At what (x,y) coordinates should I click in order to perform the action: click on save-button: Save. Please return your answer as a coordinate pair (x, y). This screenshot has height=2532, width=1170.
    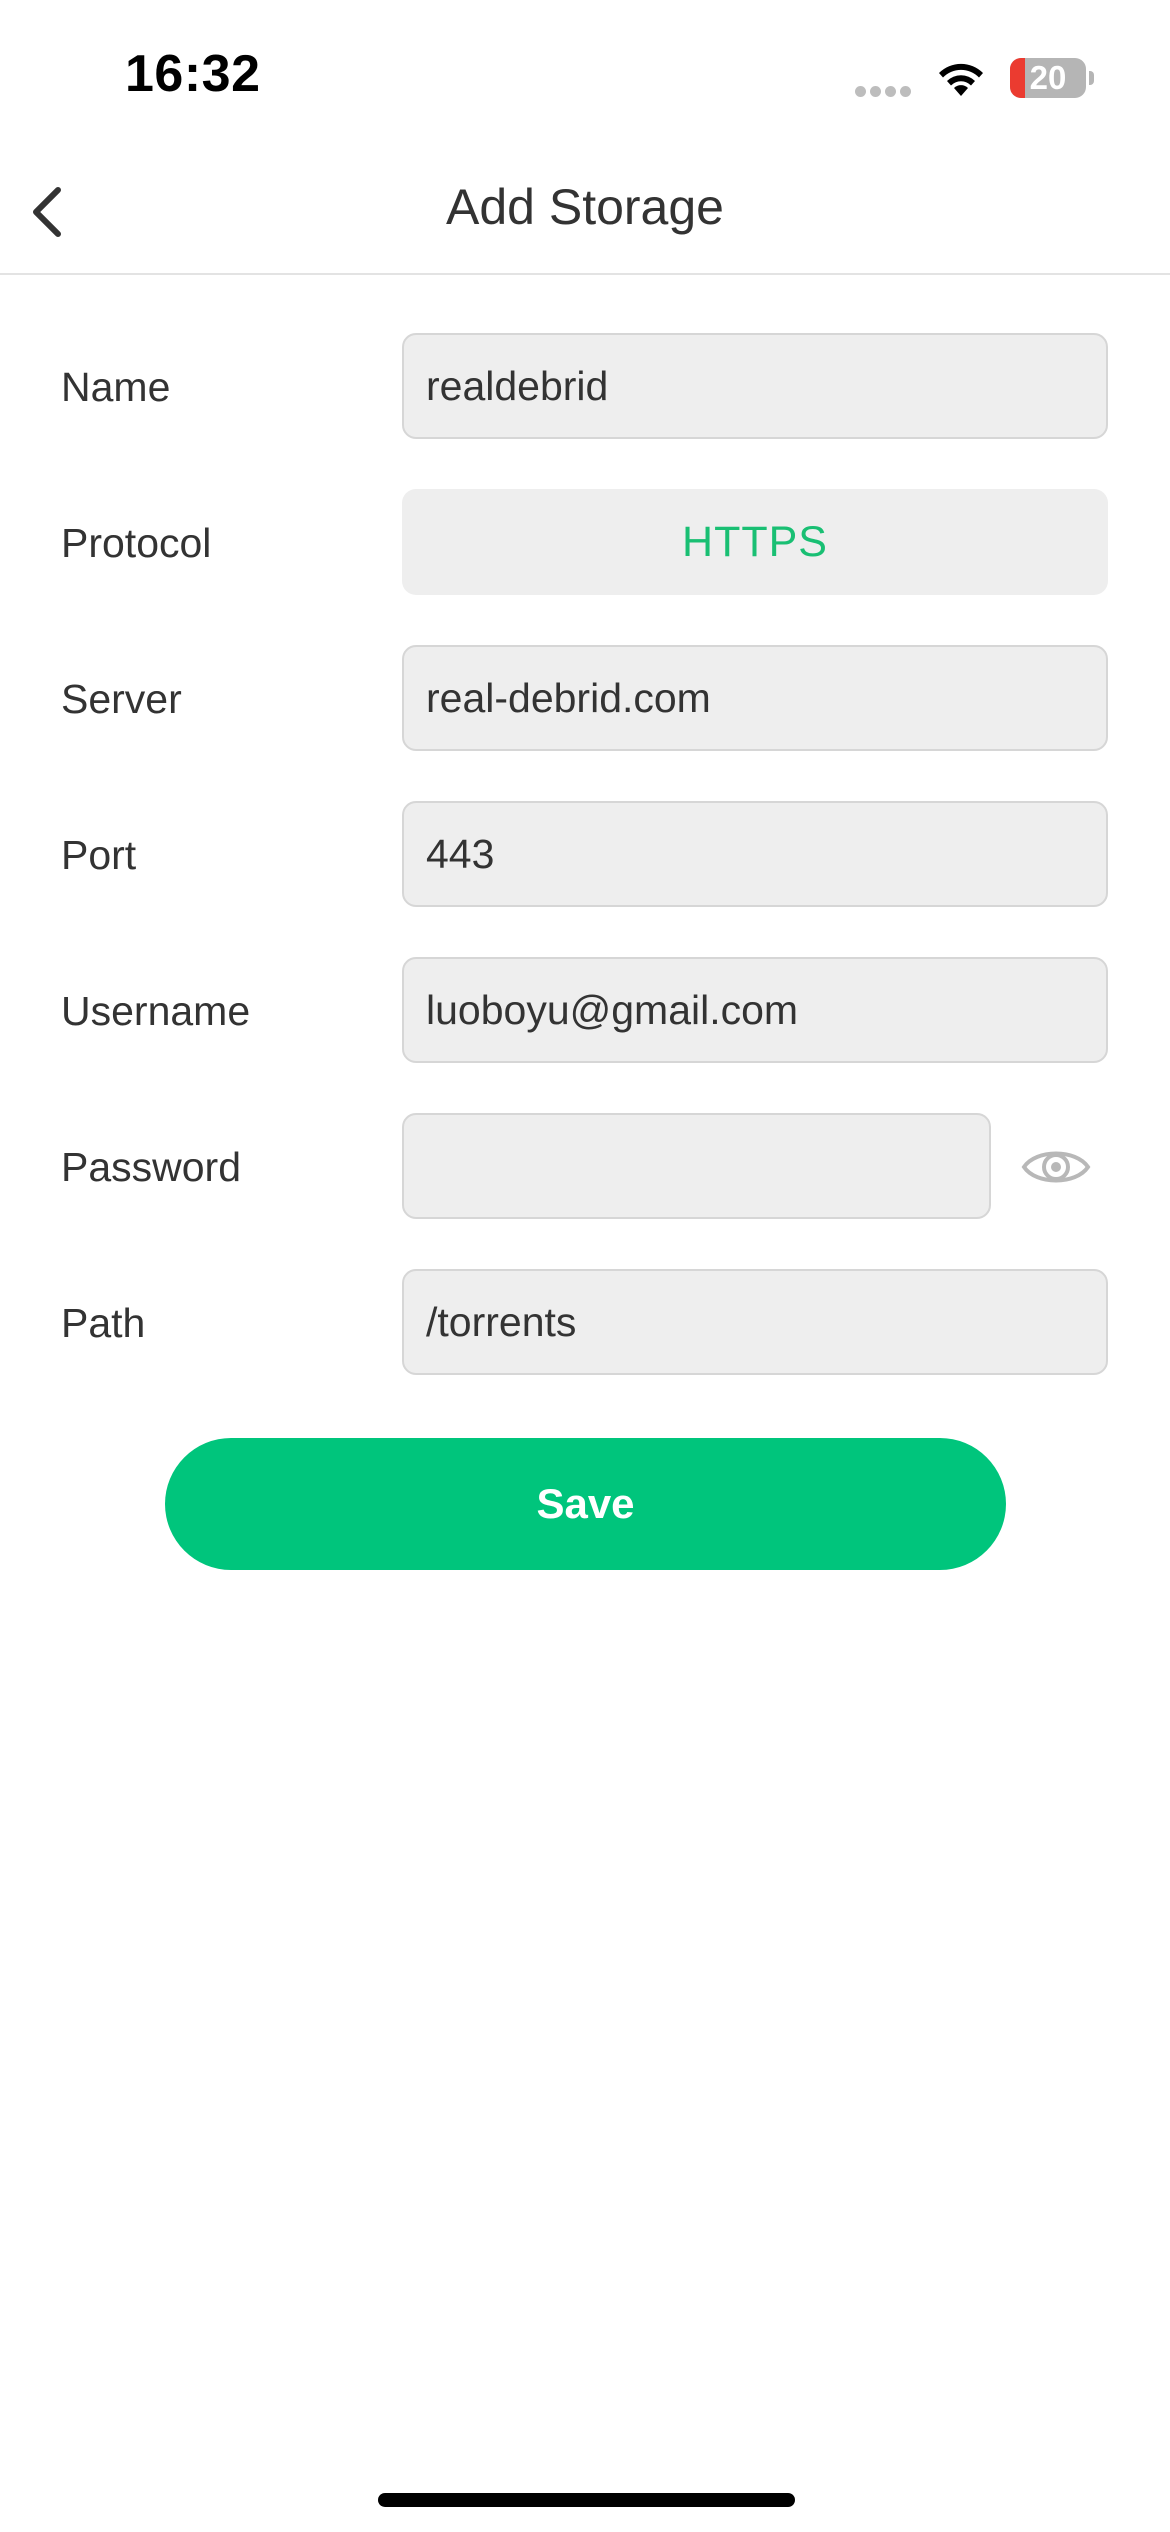
    Looking at the image, I should click on (585, 1504).